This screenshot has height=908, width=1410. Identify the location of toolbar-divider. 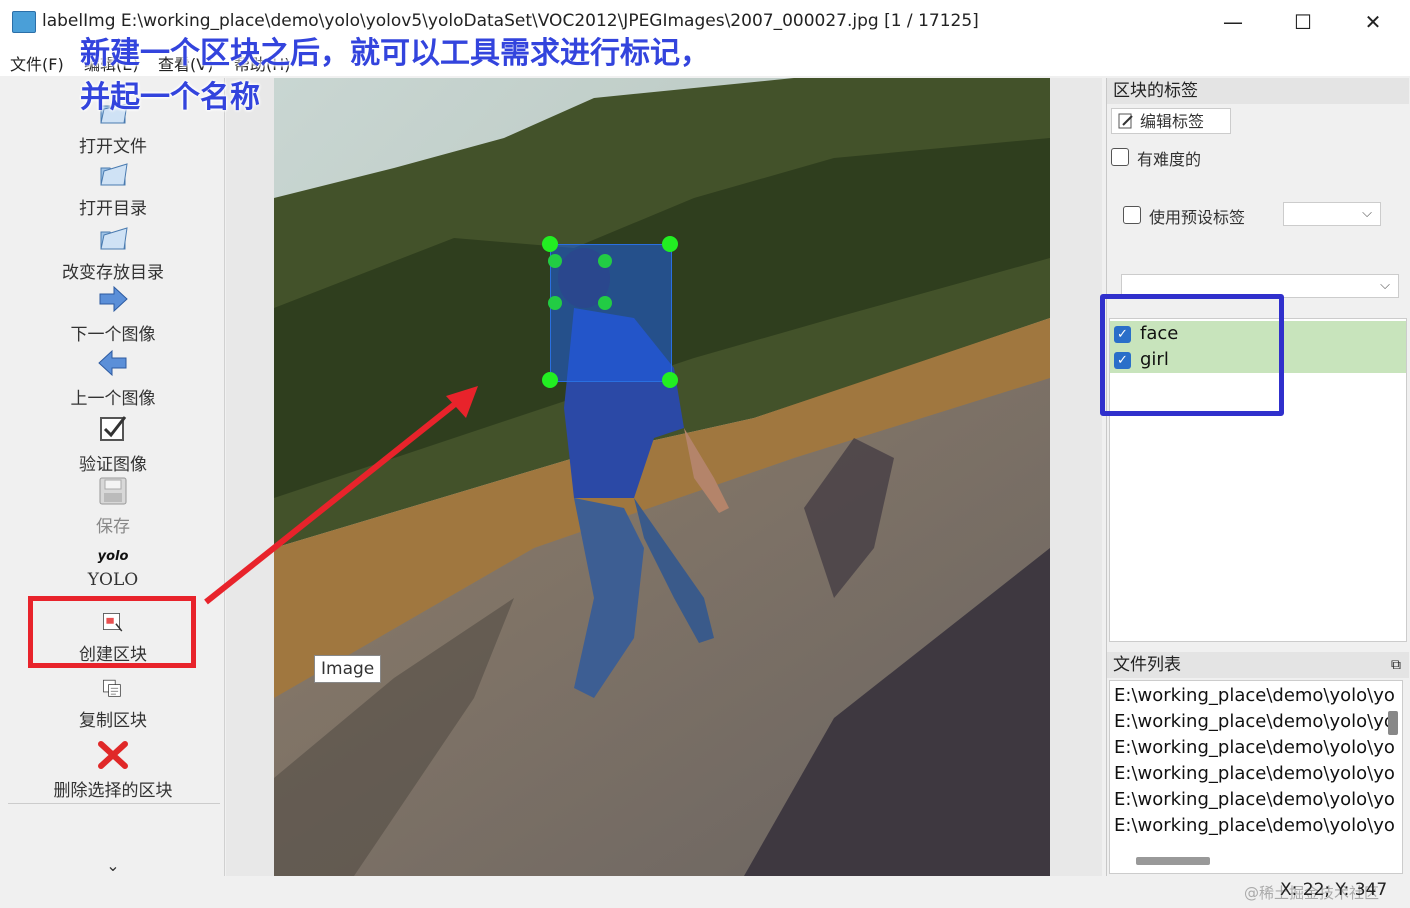
(114, 803).